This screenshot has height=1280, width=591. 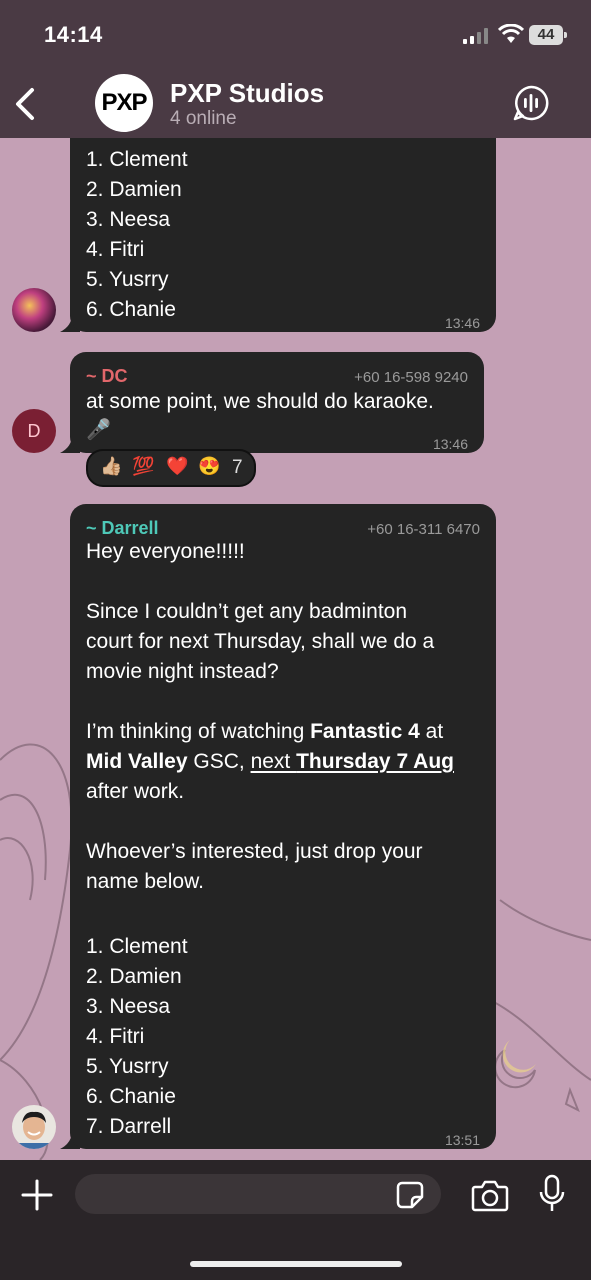 What do you see at coordinates (365, 731) in the screenshot?
I see `bold-movie-title: Fantastic 4` at bounding box center [365, 731].